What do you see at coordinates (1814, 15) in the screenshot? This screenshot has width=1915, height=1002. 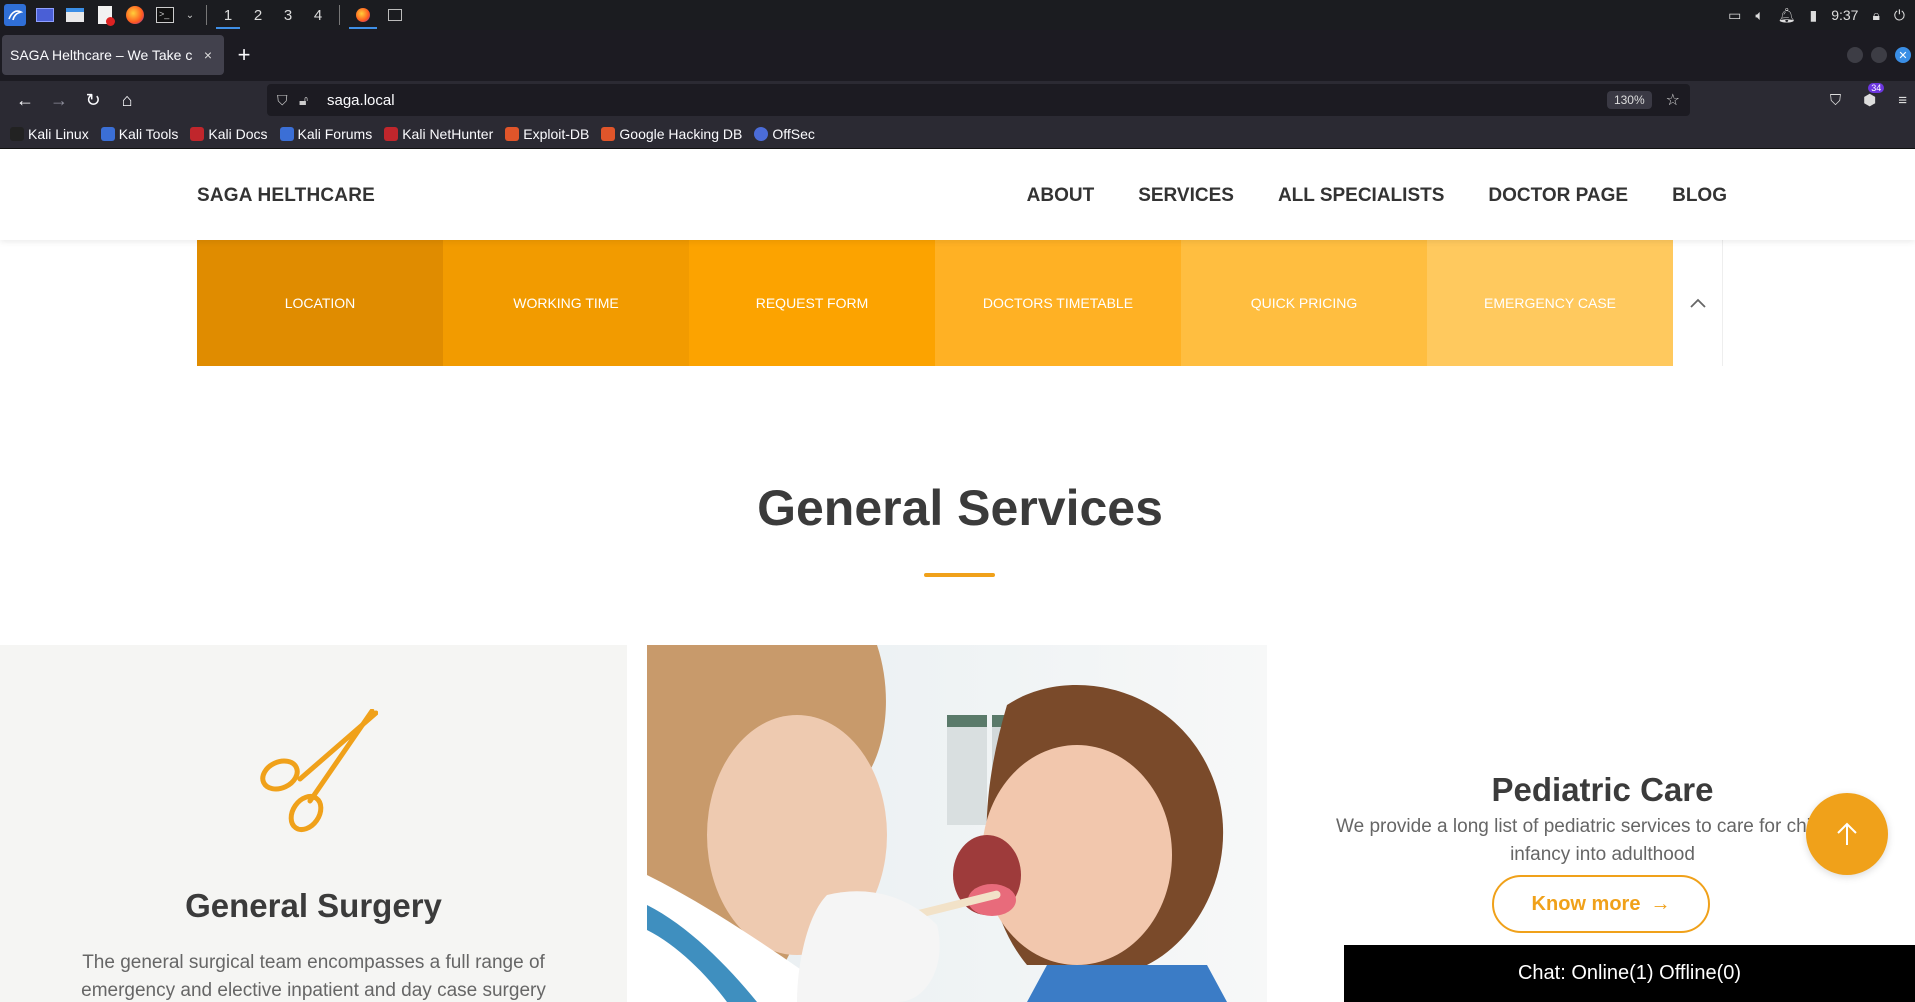 I see `battery-icon: ▮` at bounding box center [1814, 15].